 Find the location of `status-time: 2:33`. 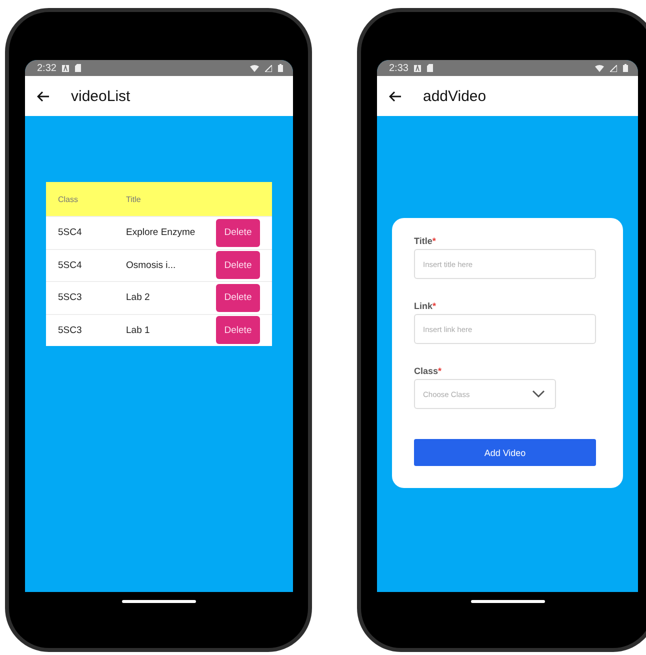

status-time: 2:33 is located at coordinates (398, 68).